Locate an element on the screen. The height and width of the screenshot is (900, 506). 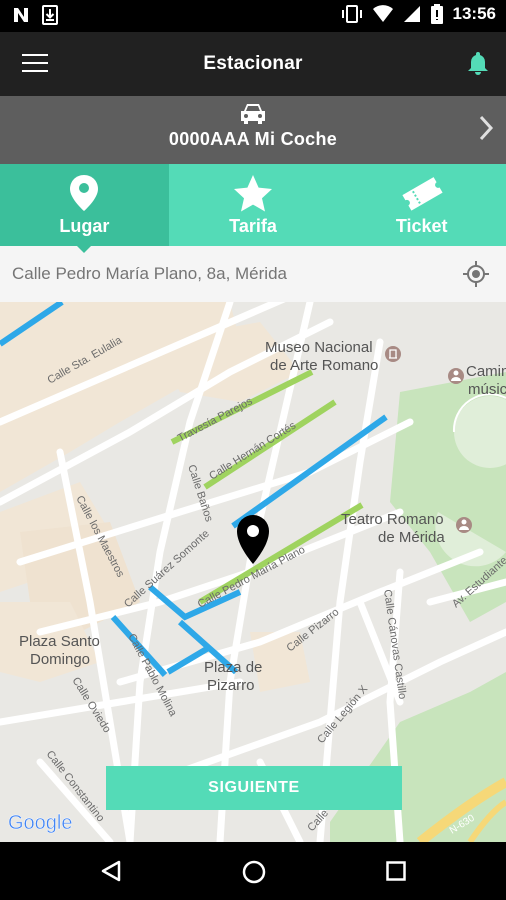
wifi-icon is located at coordinates (382, 13).